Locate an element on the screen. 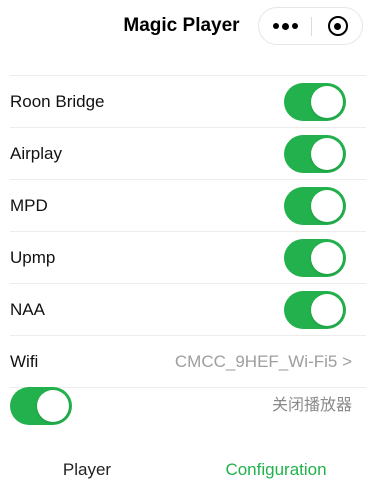  setting-label: Airplay is located at coordinates (36, 153).